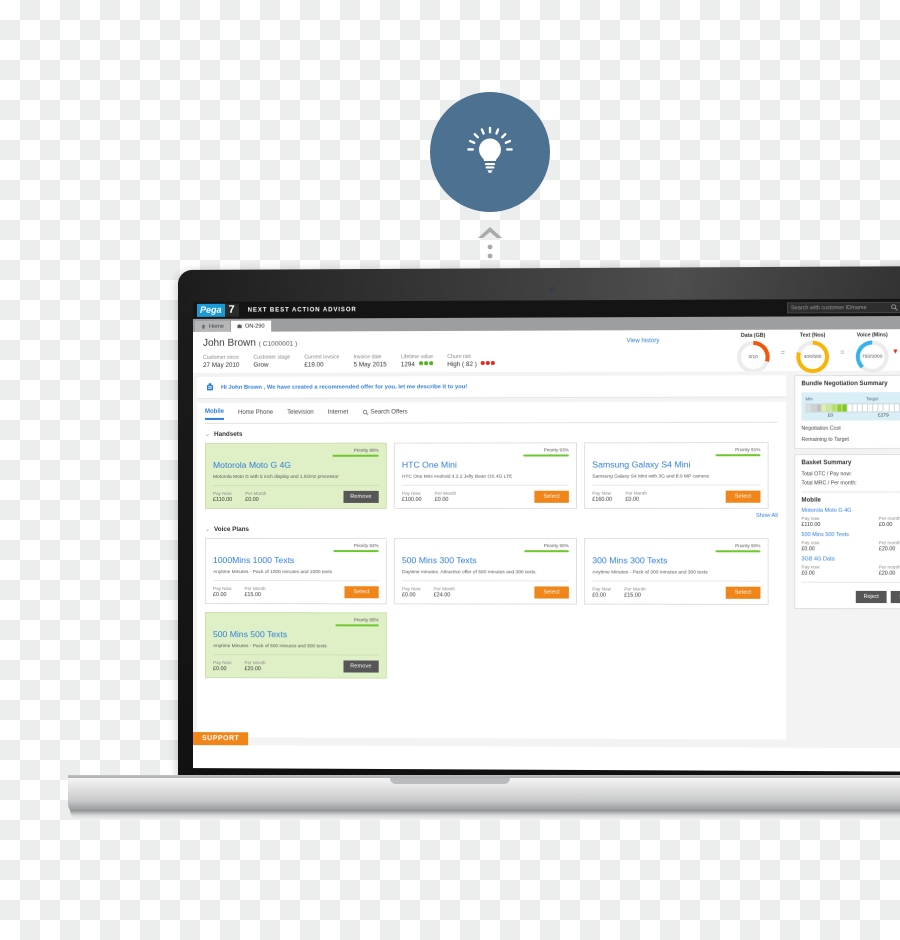  I want to click on section-header-handsets: ⌄ Handsets, so click(491, 434).